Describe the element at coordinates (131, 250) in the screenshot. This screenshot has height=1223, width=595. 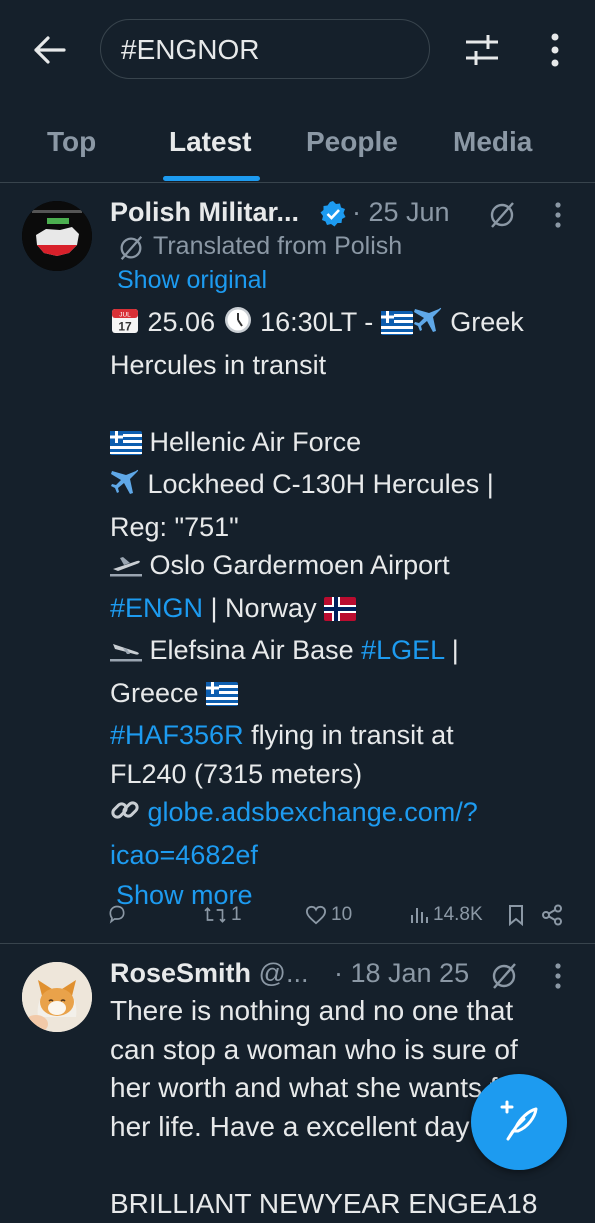
I see `translate-icon` at that location.